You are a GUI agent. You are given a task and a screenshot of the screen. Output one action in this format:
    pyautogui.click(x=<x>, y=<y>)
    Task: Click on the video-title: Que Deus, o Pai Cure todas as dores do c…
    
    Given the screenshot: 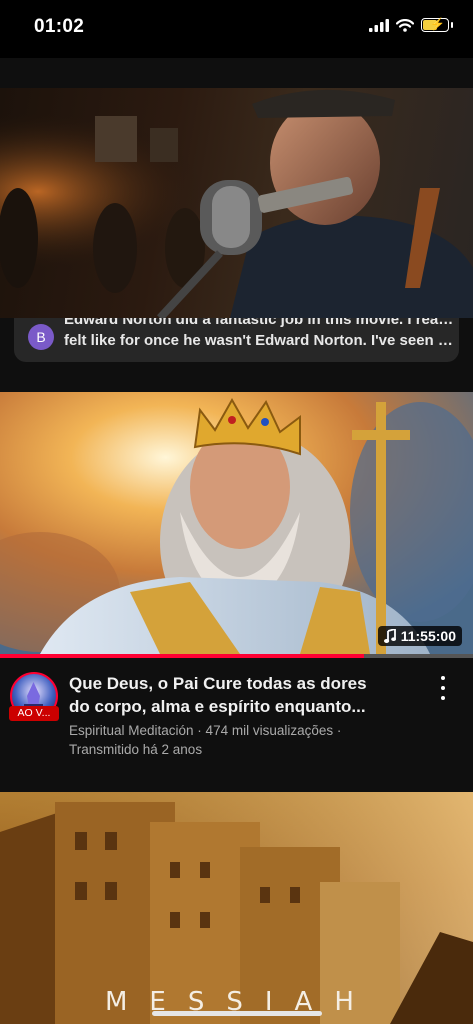 What is the action you would take?
    pyautogui.click(x=241, y=695)
    